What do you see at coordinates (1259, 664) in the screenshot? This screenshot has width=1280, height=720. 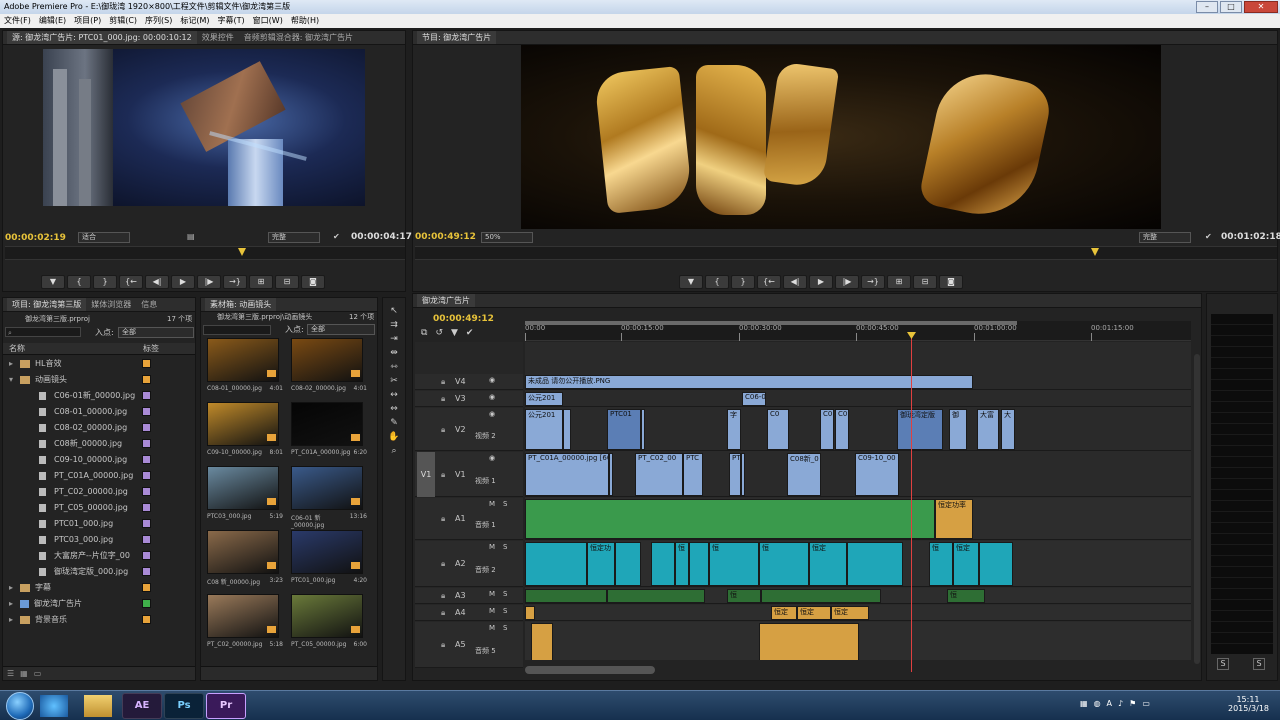 I see `solo-right-button: S` at bounding box center [1259, 664].